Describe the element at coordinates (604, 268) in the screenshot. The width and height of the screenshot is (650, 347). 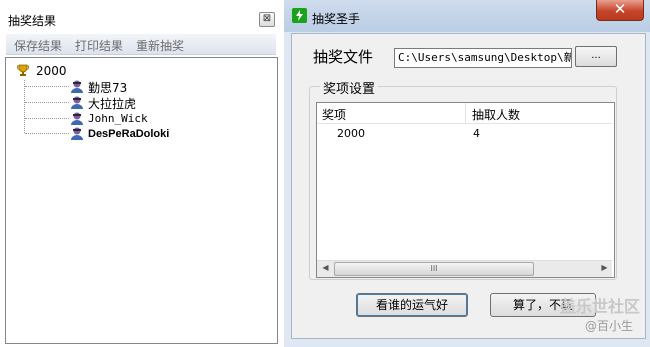
I see `scroll-right-icon: ▶` at that location.